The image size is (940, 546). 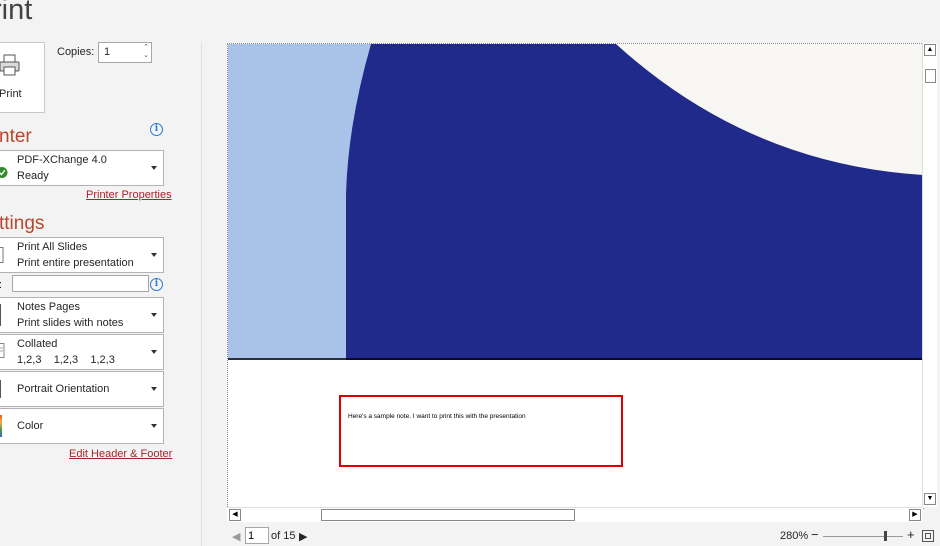 I want to click on horizontal-scroll-thumb, so click(x=448, y=515).